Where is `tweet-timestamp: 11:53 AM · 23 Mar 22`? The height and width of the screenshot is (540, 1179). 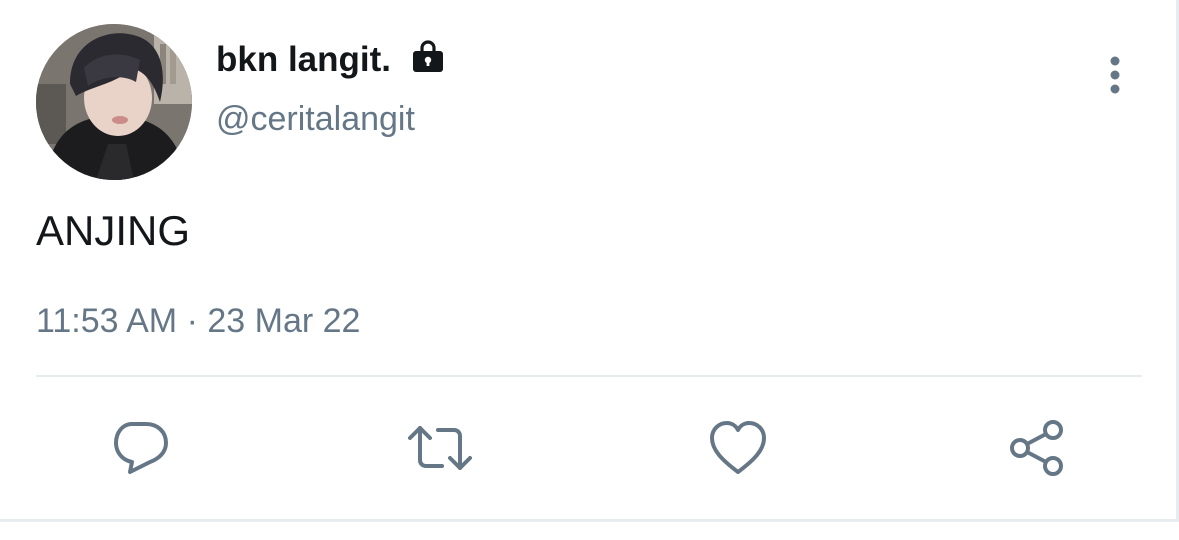
tweet-timestamp: 11:53 AM · 23 Mar 22 is located at coordinates (198, 321).